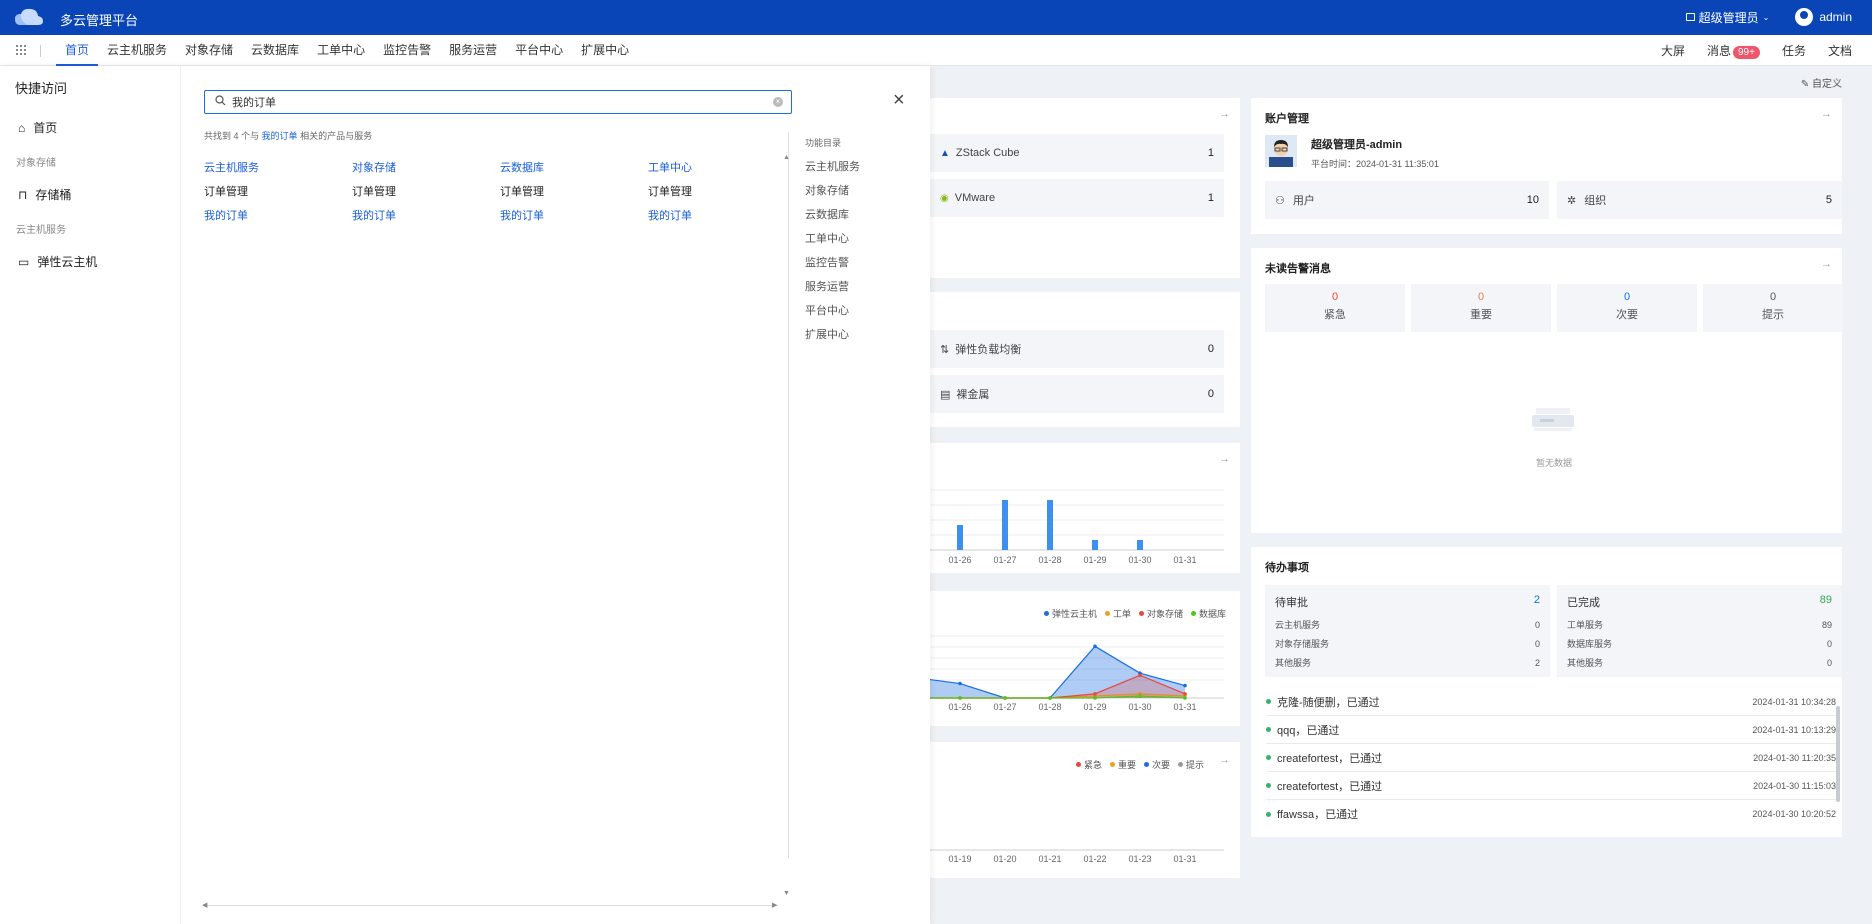 The width and height of the screenshot is (1872, 924). I want to click on scroll-right-icon: ▶, so click(774, 905).